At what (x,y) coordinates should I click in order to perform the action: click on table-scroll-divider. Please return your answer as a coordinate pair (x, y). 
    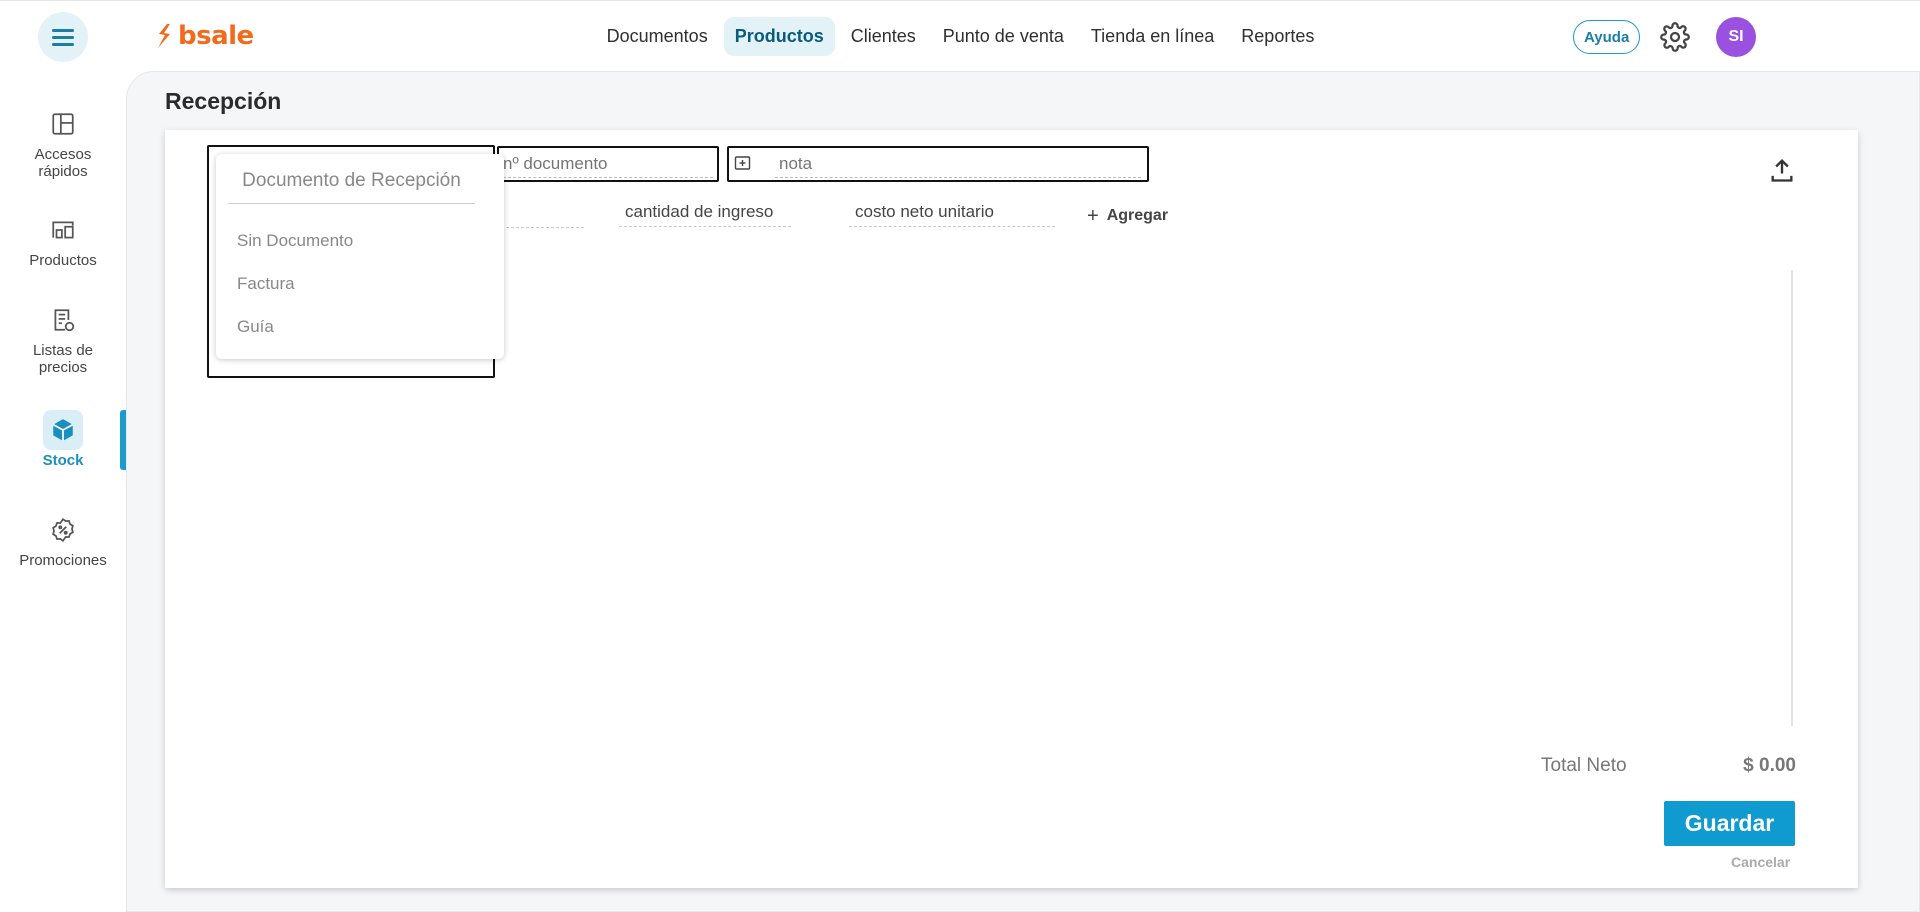
    Looking at the image, I should click on (1792, 498).